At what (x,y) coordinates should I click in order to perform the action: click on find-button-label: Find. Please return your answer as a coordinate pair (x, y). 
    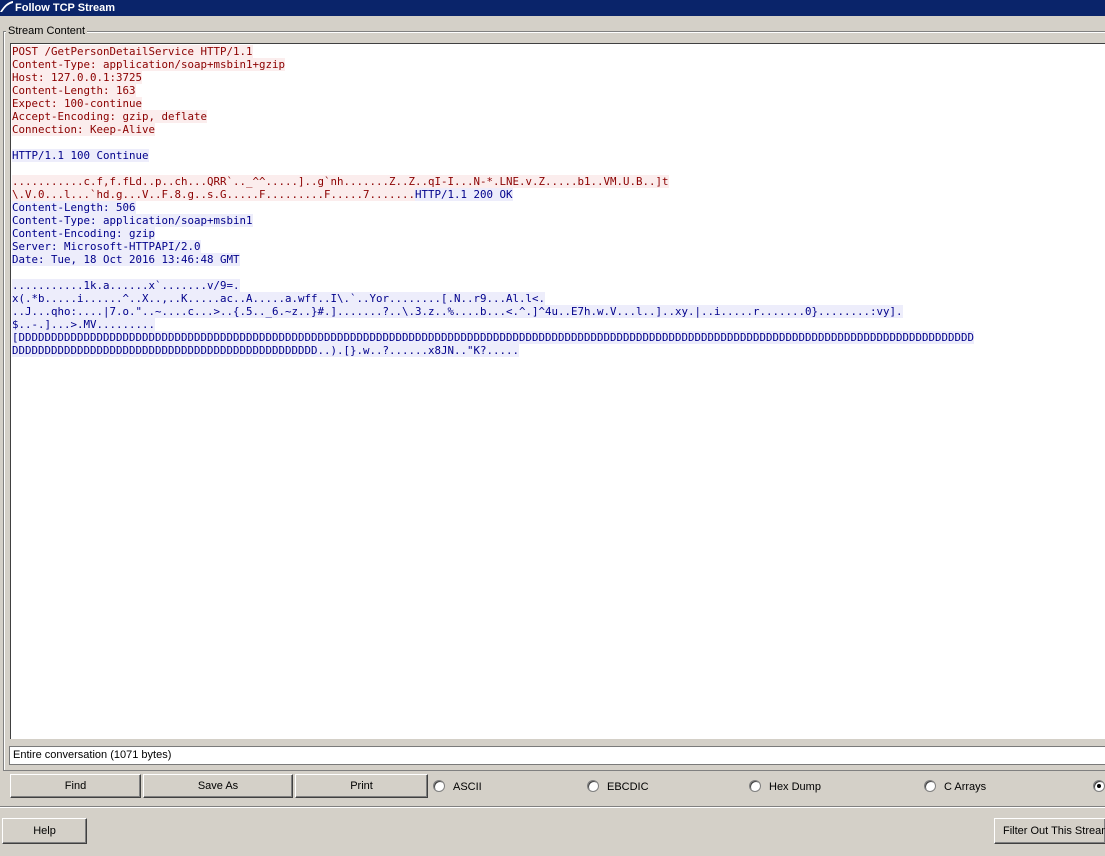
    Looking at the image, I should click on (75, 786).